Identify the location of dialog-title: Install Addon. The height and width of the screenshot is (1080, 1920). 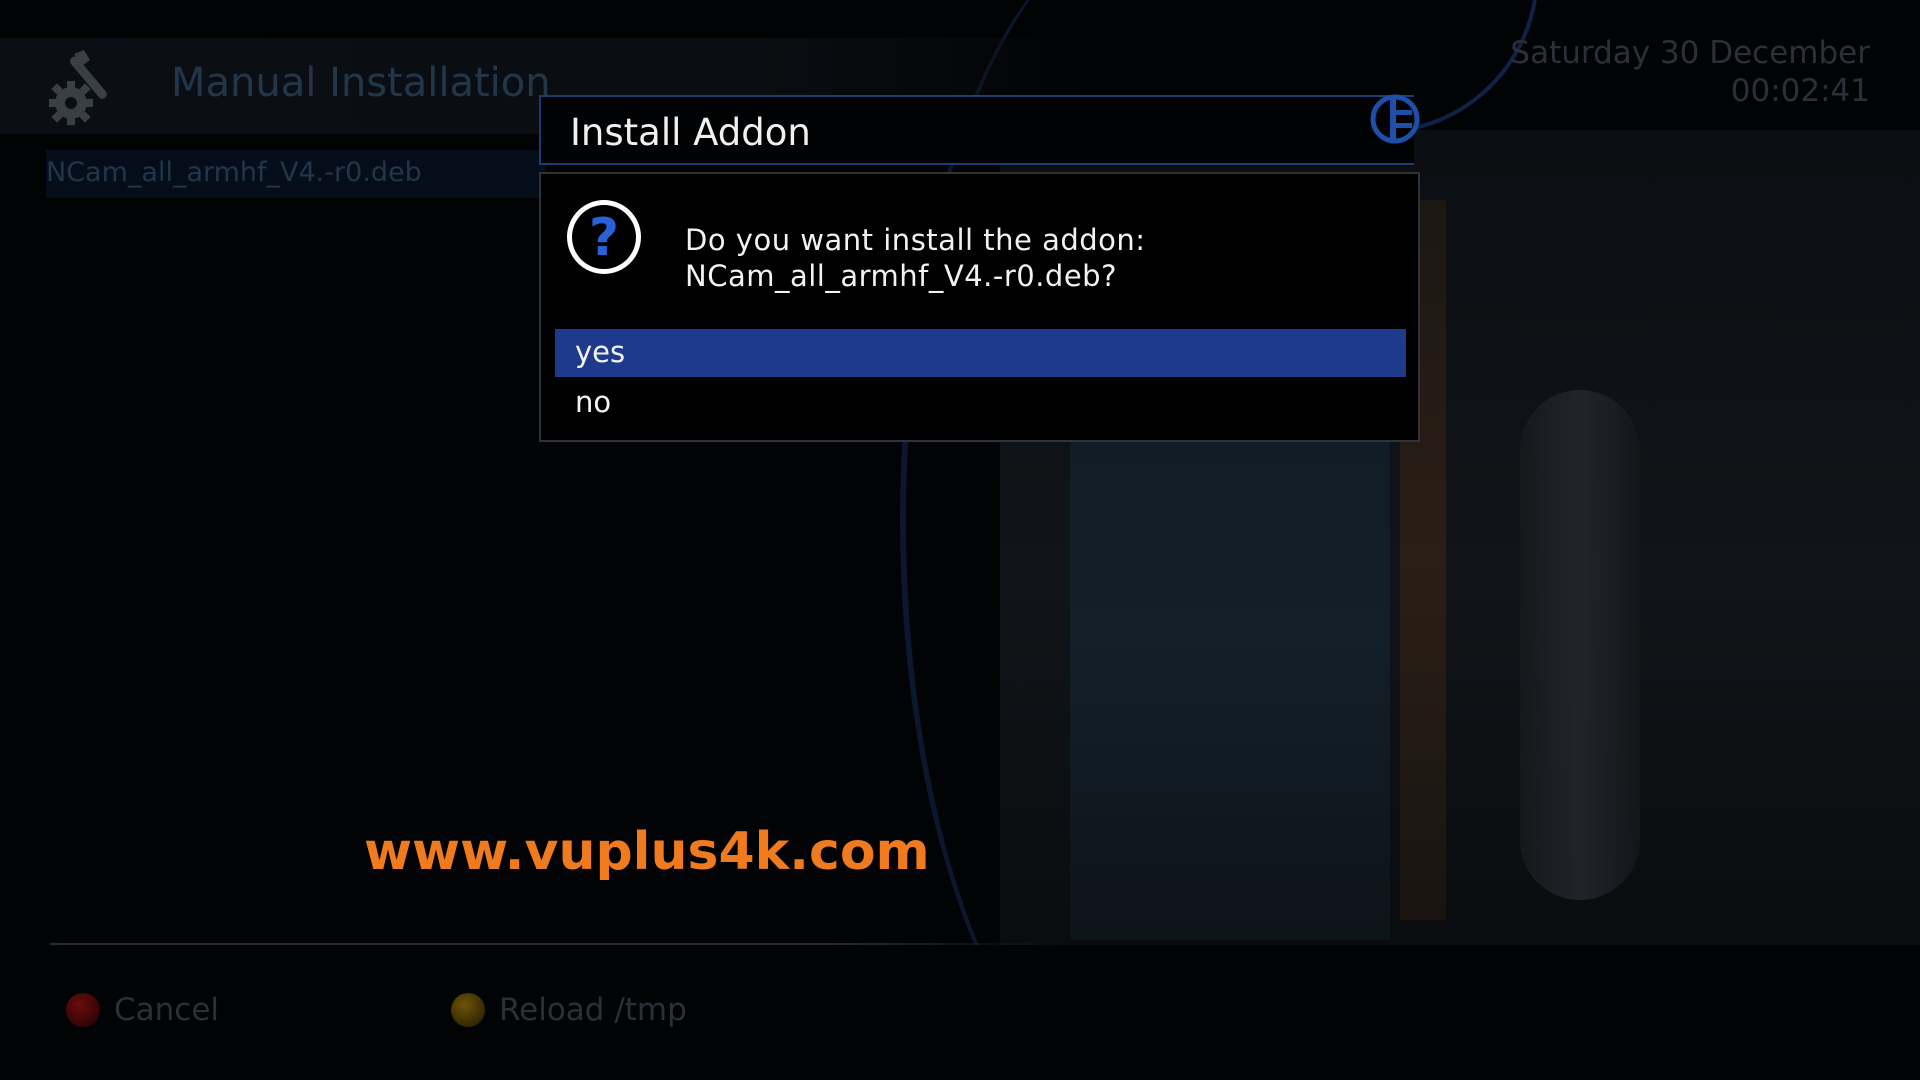
(690, 132).